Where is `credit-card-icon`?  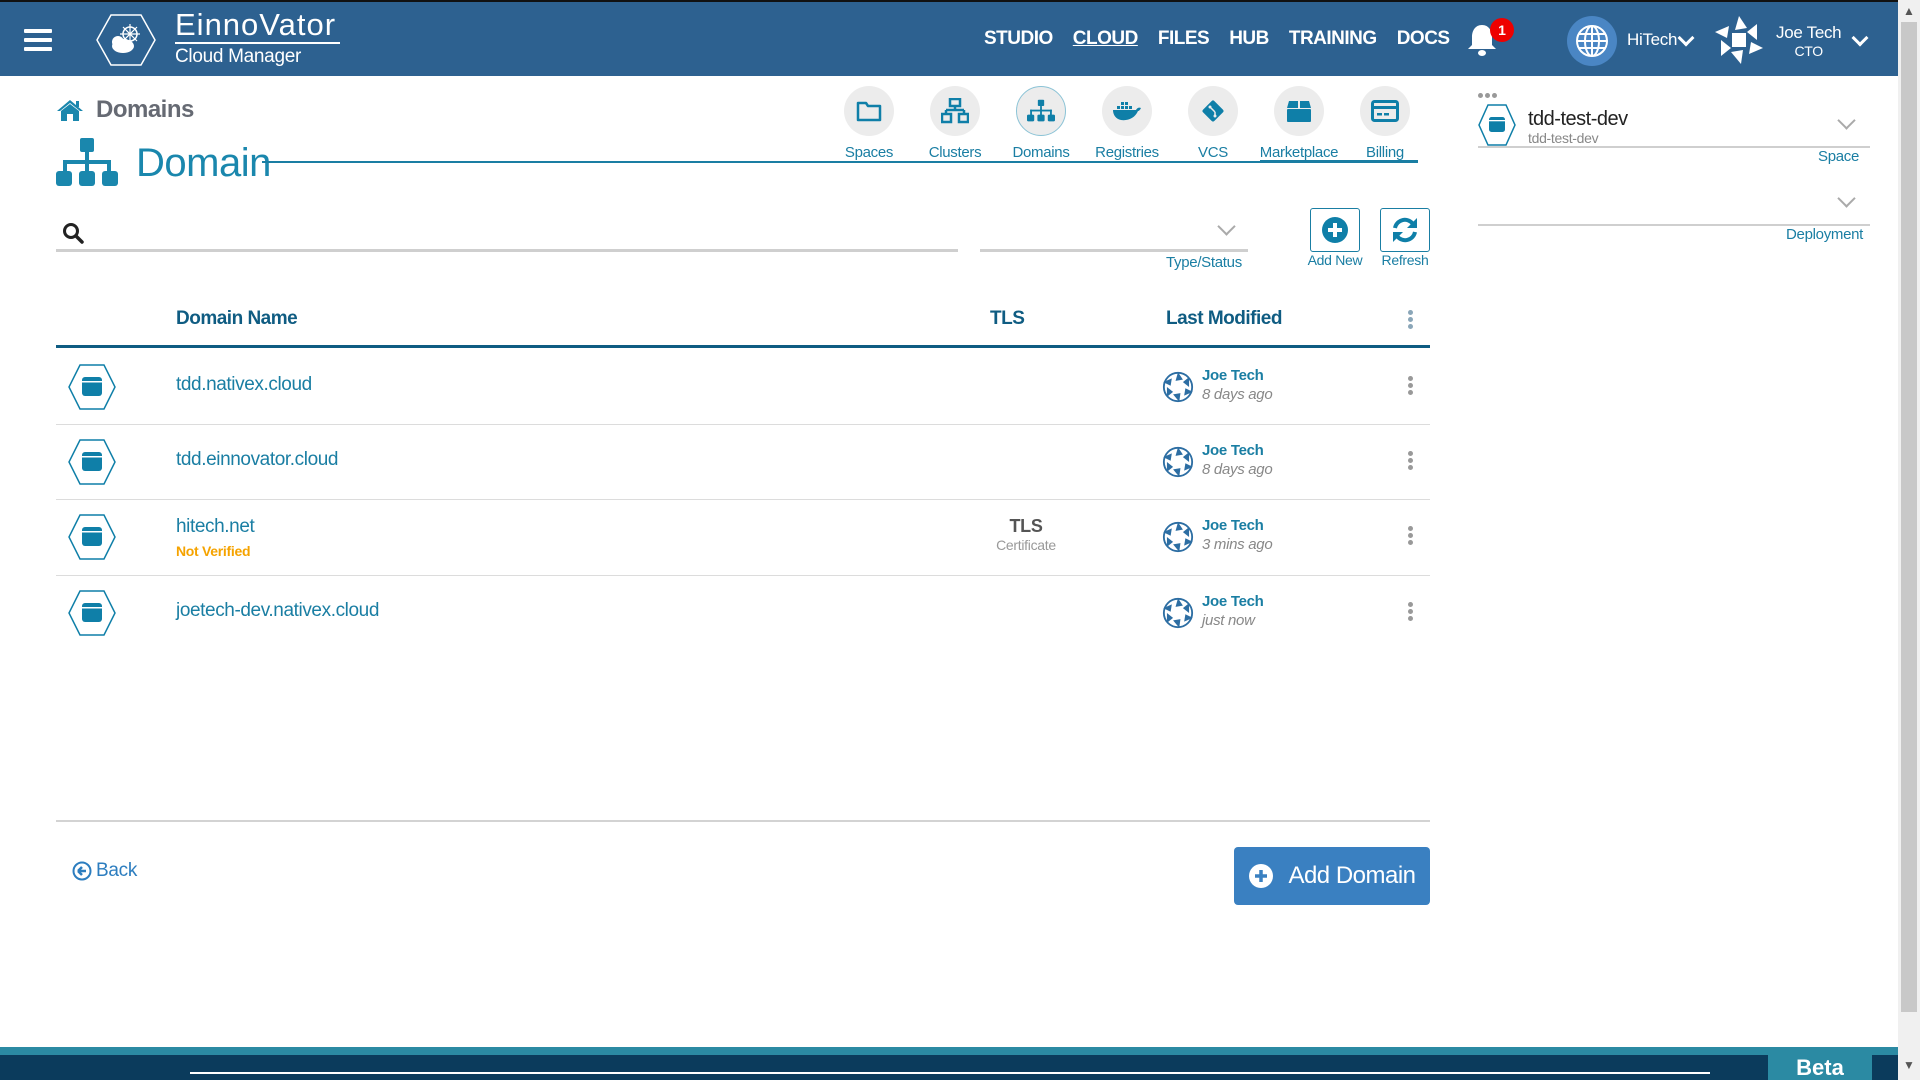
credit-card-icon is located at coordinates (1385, 111).